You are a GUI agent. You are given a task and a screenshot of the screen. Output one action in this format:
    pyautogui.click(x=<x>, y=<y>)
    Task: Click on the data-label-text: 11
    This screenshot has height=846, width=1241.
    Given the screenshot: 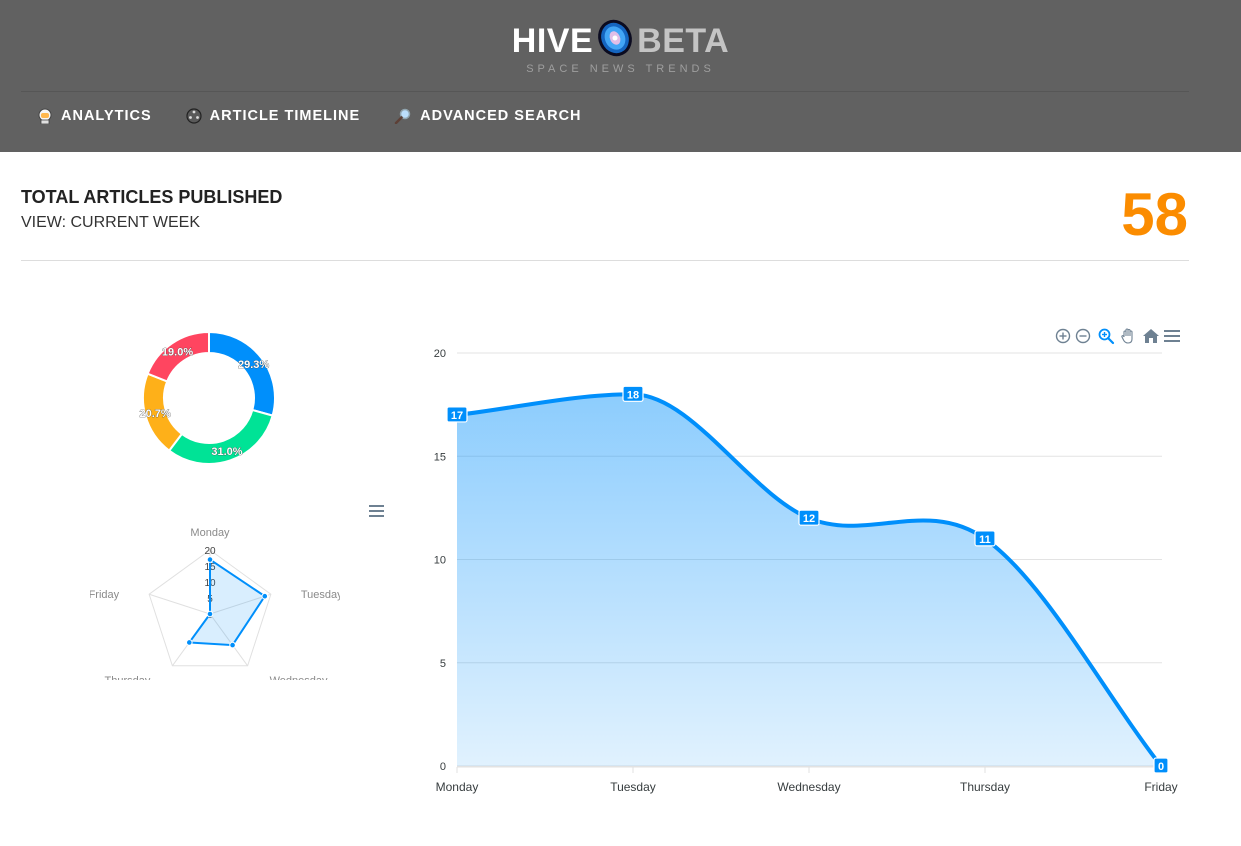 What is the action you would take?
    pyautogui.click(x=985, y=540)
    